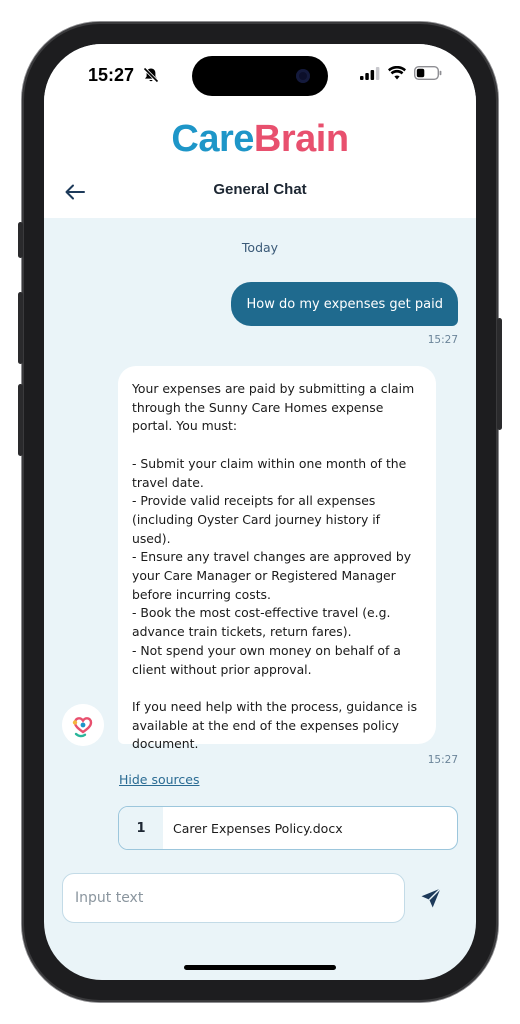 The image size is (520, 1024). I want to click on volume-down-button, so click(20, 420).